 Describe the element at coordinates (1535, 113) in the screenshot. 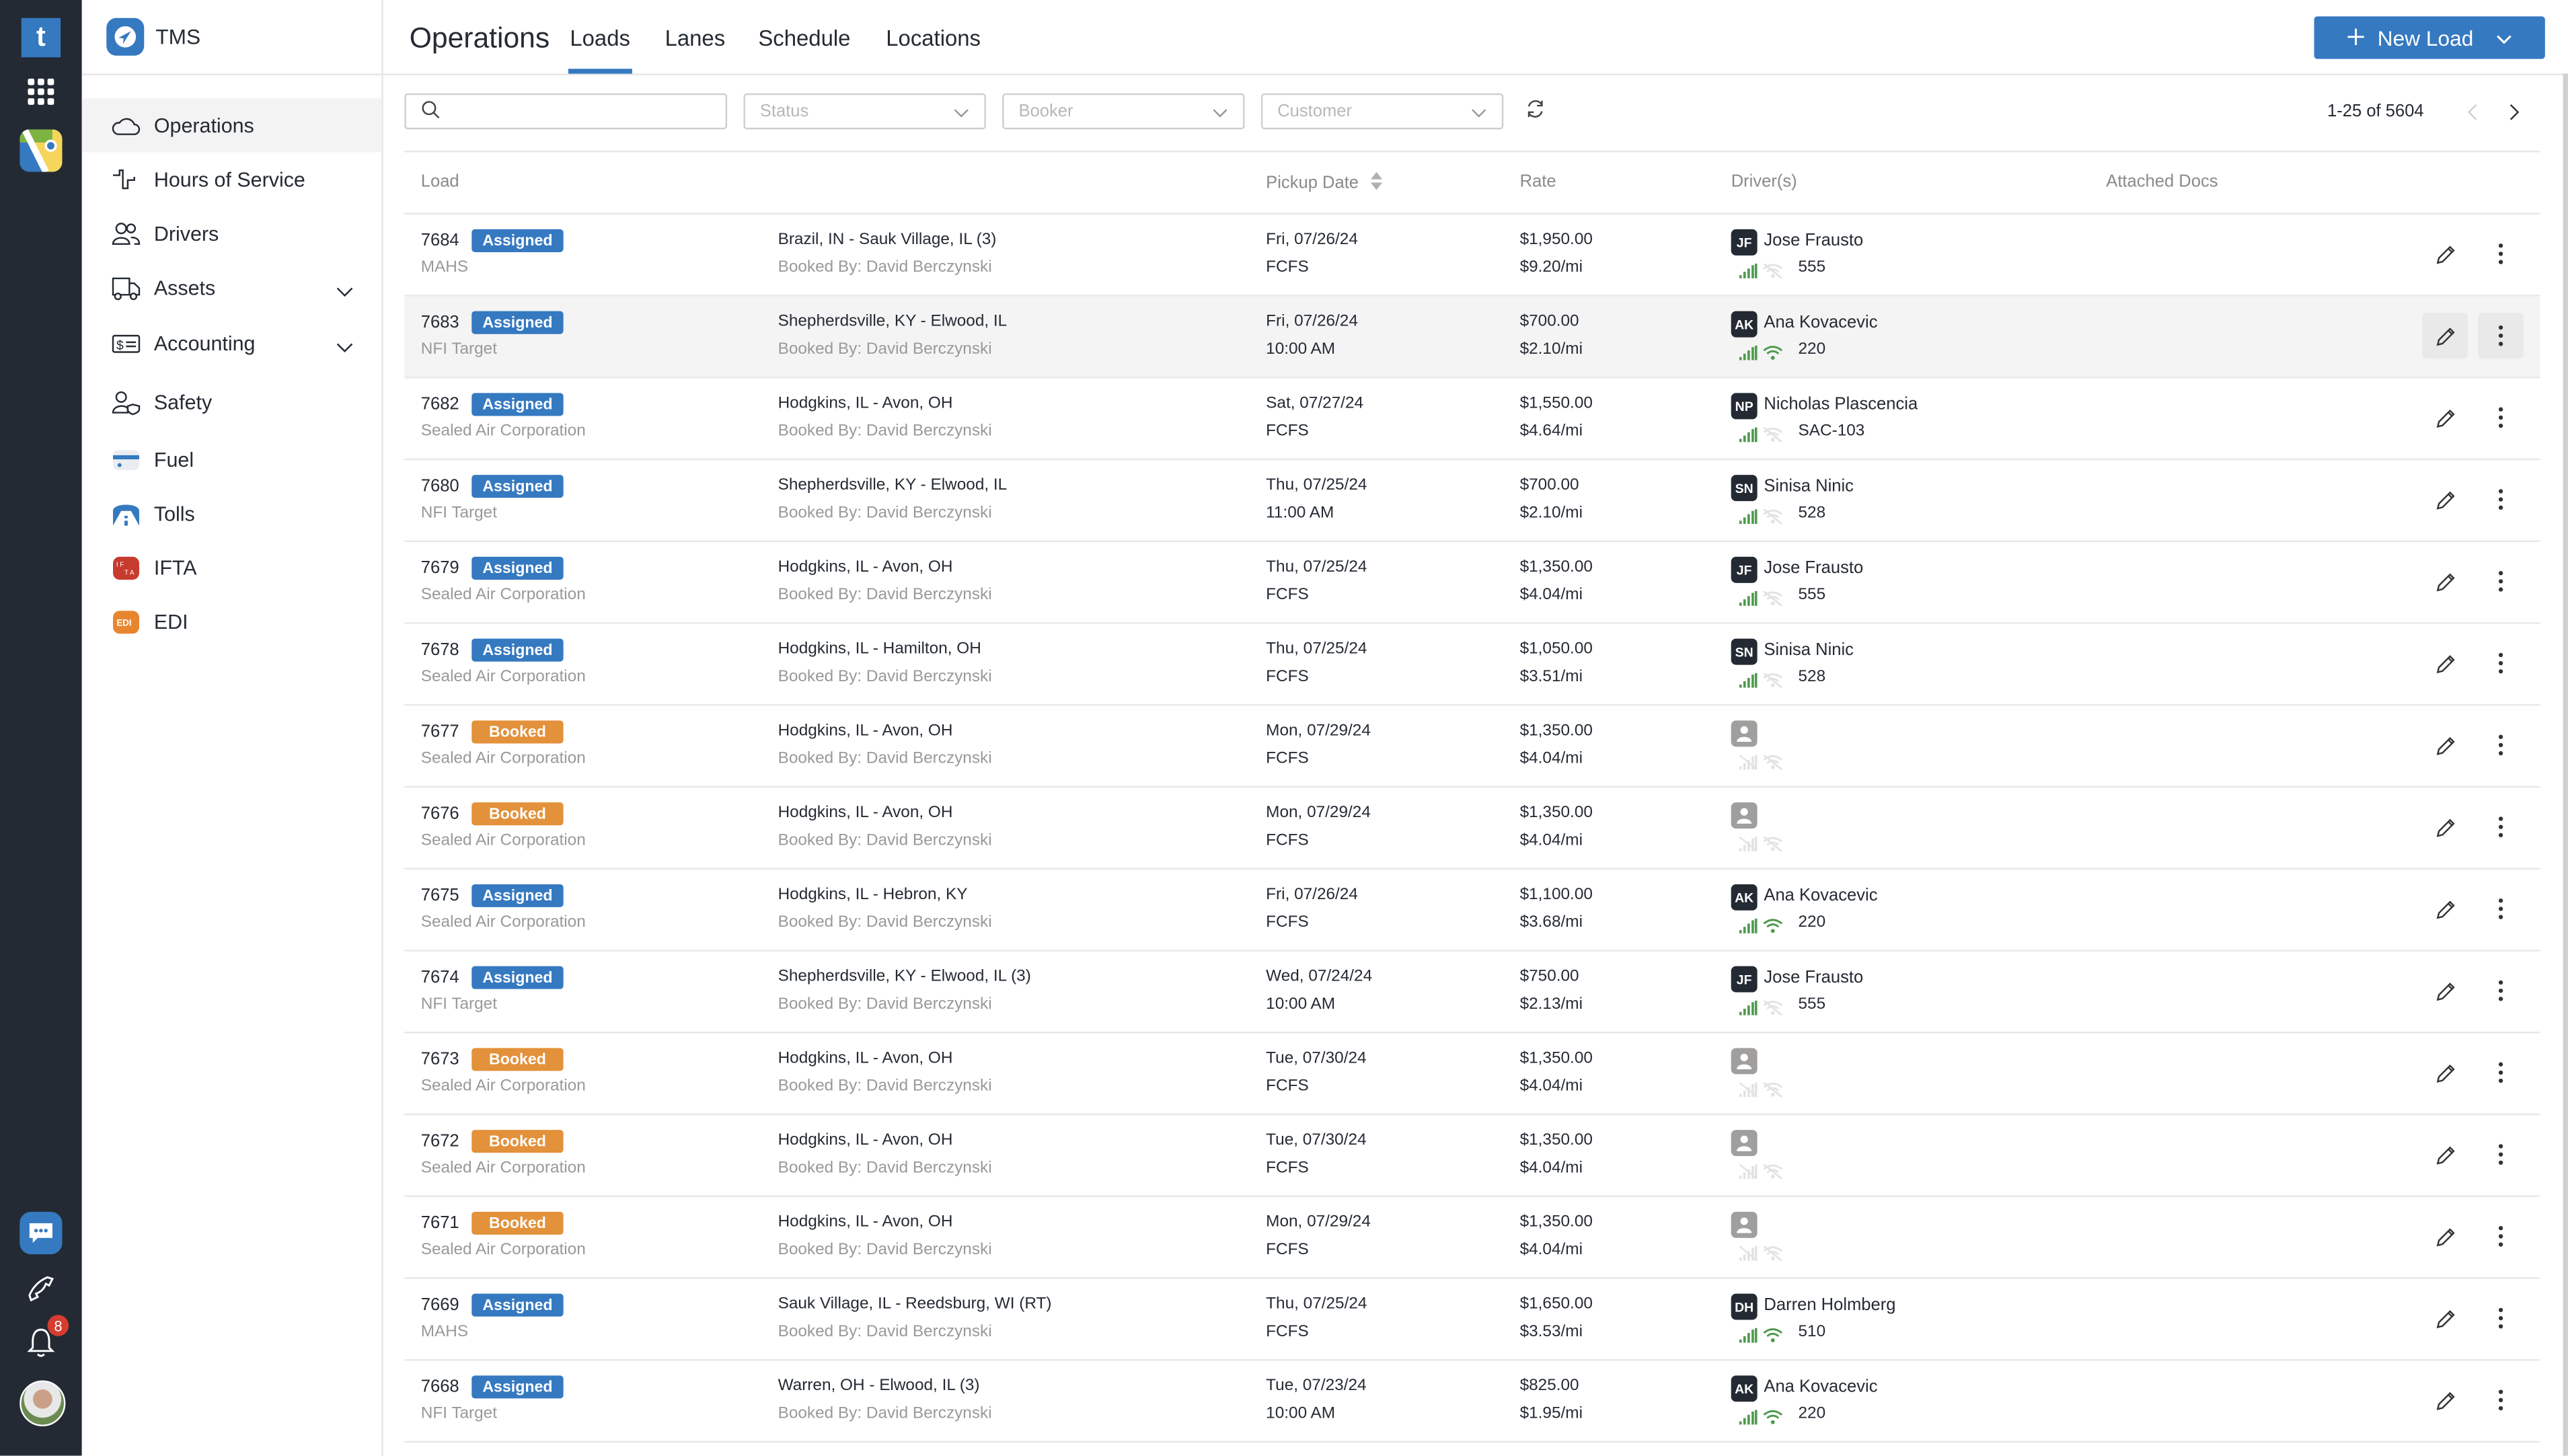

I see `refresh-icon` at that location.